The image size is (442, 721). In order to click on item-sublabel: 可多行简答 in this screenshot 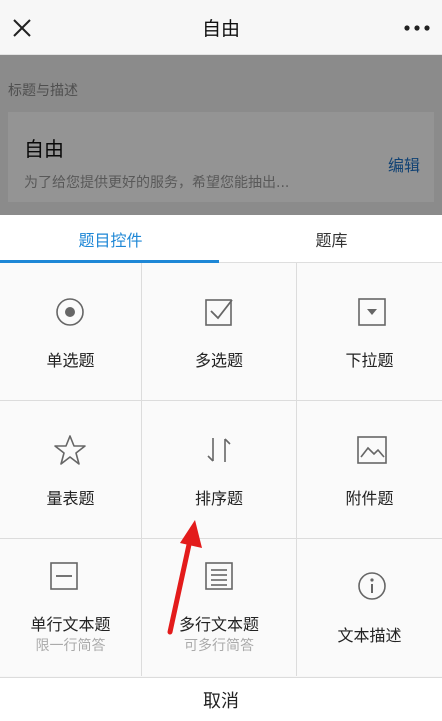, I will do `click(219, 646)`.